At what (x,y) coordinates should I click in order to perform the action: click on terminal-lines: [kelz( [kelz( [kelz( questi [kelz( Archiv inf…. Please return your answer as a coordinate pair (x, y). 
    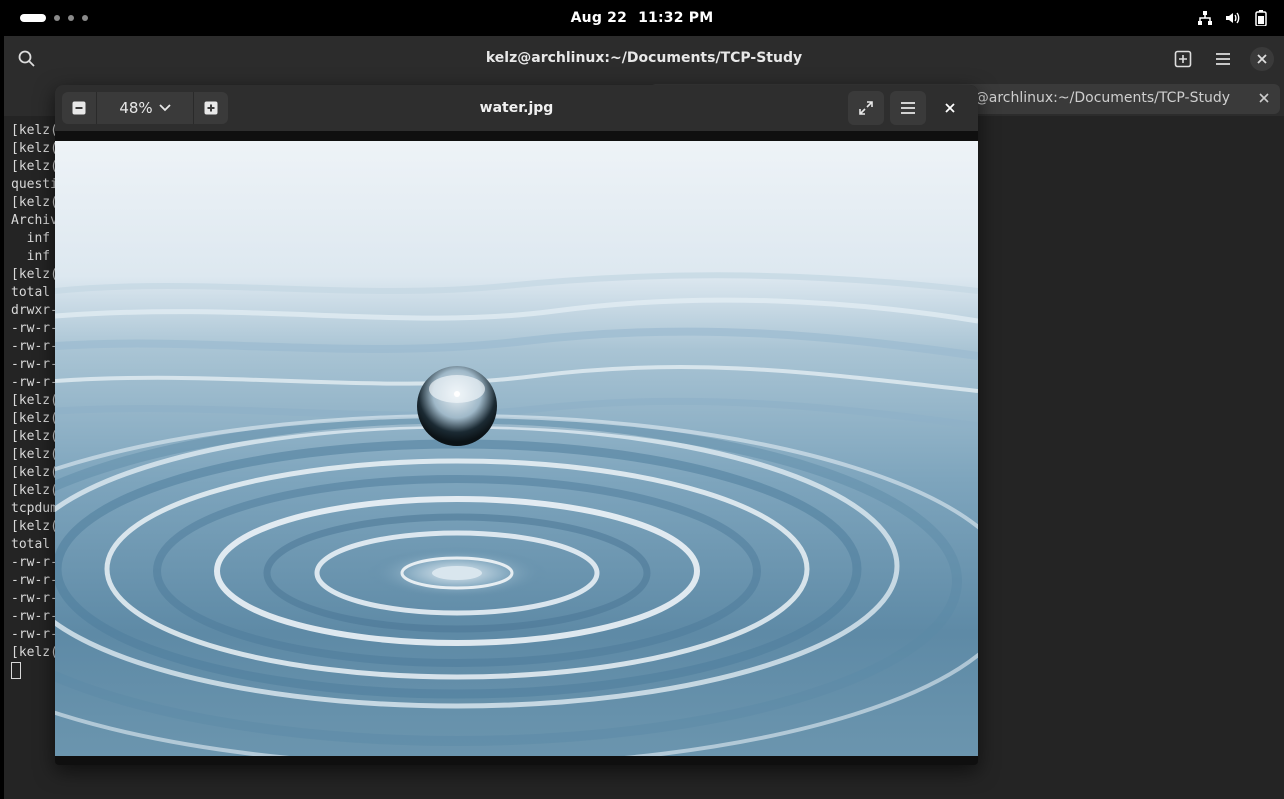
    Looking at the image, I should click on (34, 401).